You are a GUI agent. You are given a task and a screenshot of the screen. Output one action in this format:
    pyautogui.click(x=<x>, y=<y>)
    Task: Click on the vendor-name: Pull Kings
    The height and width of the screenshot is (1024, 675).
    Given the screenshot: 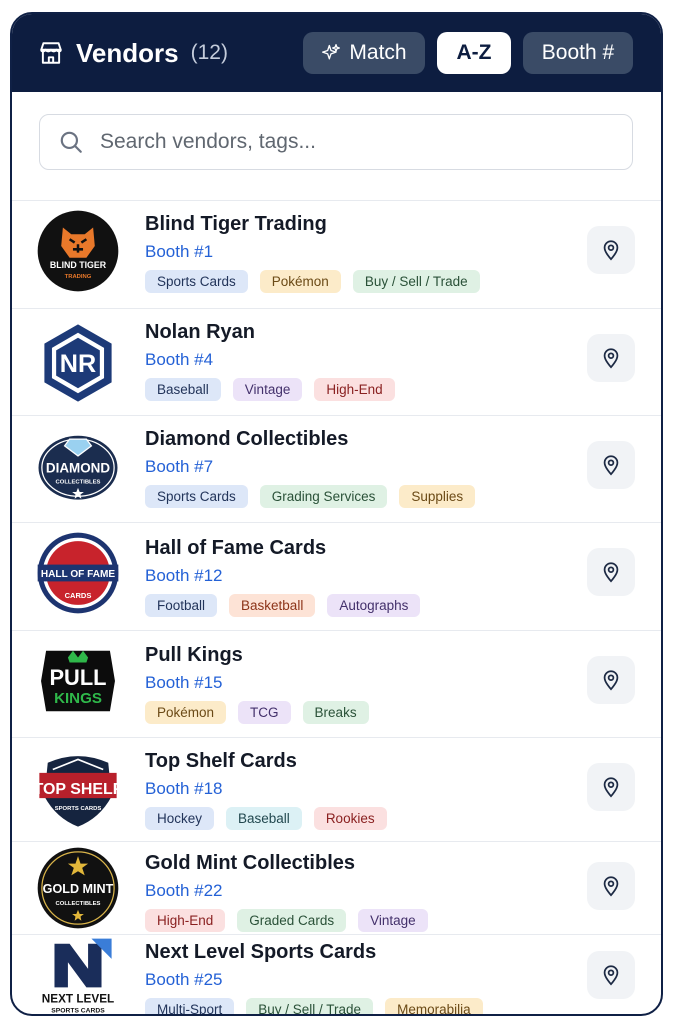 What is the action you would take?
    pyautogui.click(x=194, y=655)
    